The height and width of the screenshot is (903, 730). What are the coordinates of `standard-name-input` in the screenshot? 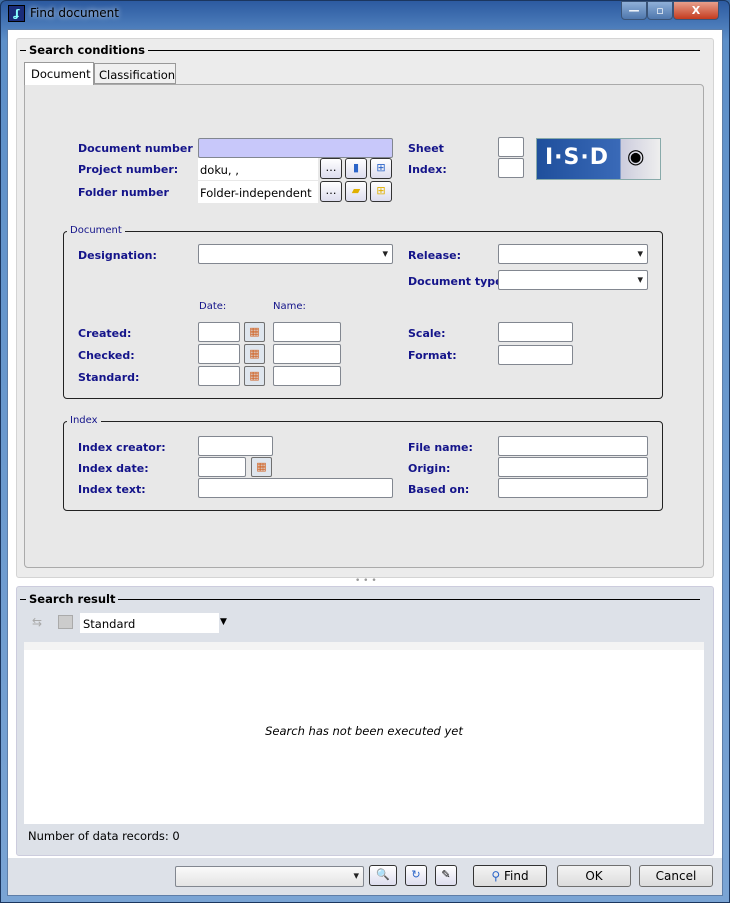 It's located at (307, 376).